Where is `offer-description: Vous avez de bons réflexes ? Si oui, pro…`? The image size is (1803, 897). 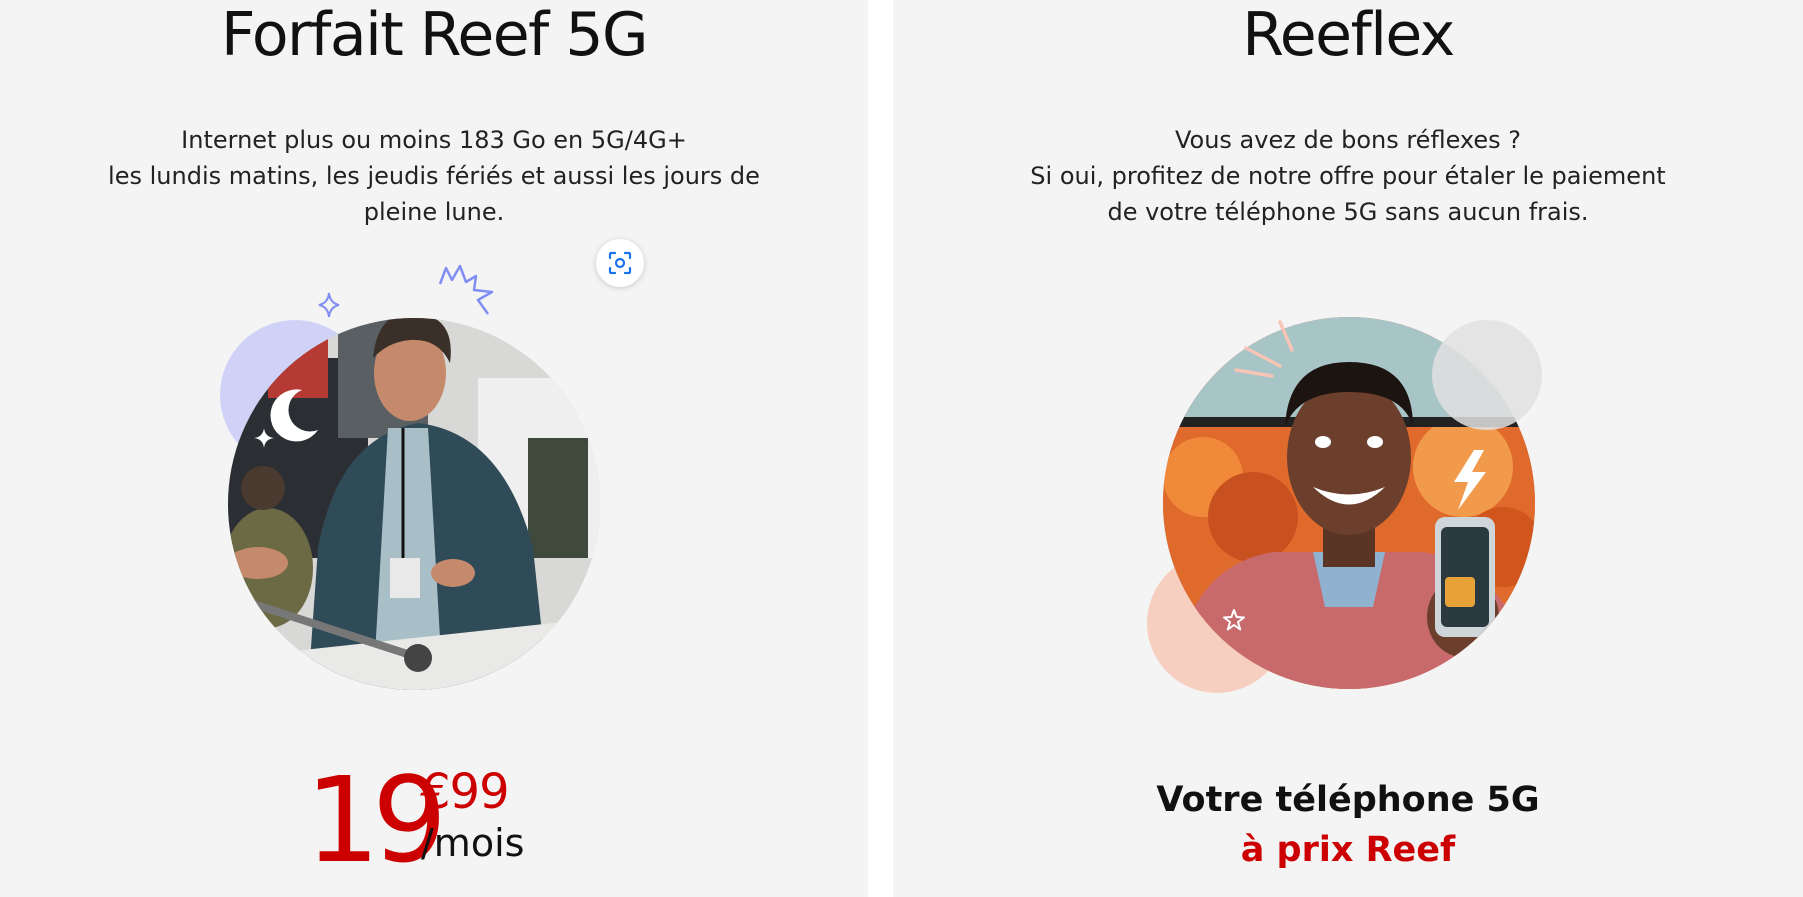 offer-description: Vous avez de bons réflexes ? Si oui, pro… is located at coordinates (1348, 176).